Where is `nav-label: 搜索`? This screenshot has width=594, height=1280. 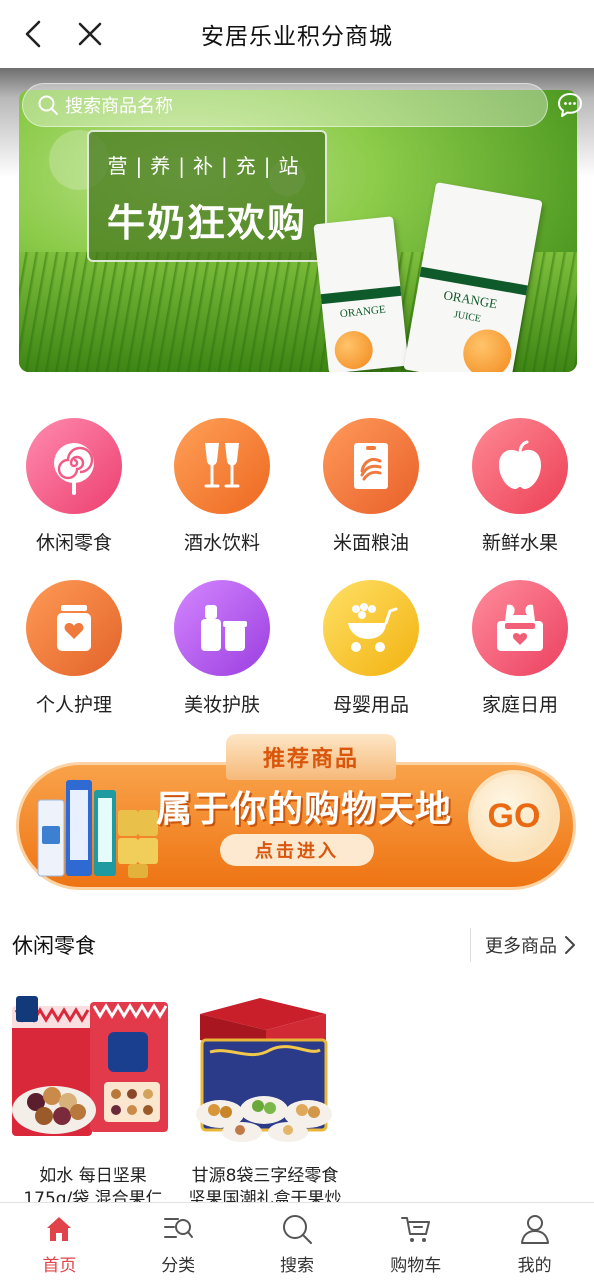 nav-label: 搜索 is located at coordinates (296, 1266).